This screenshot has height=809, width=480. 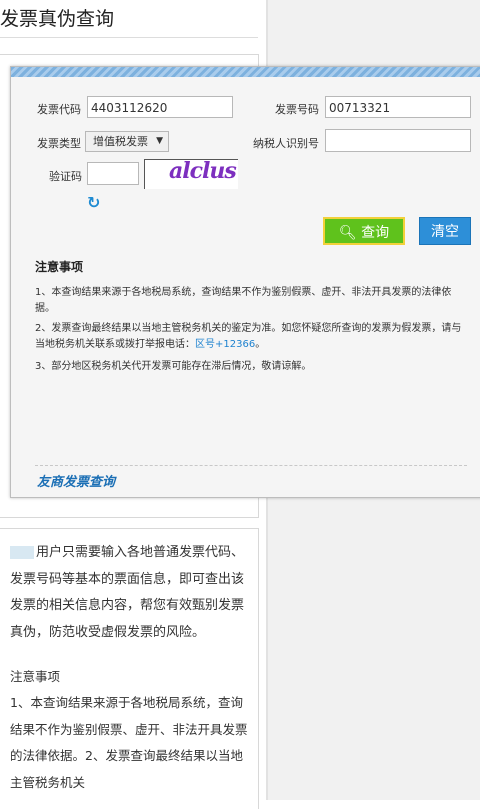 I want to click on query-button: 🔍︎ 查询, so click(x=364, y=231).